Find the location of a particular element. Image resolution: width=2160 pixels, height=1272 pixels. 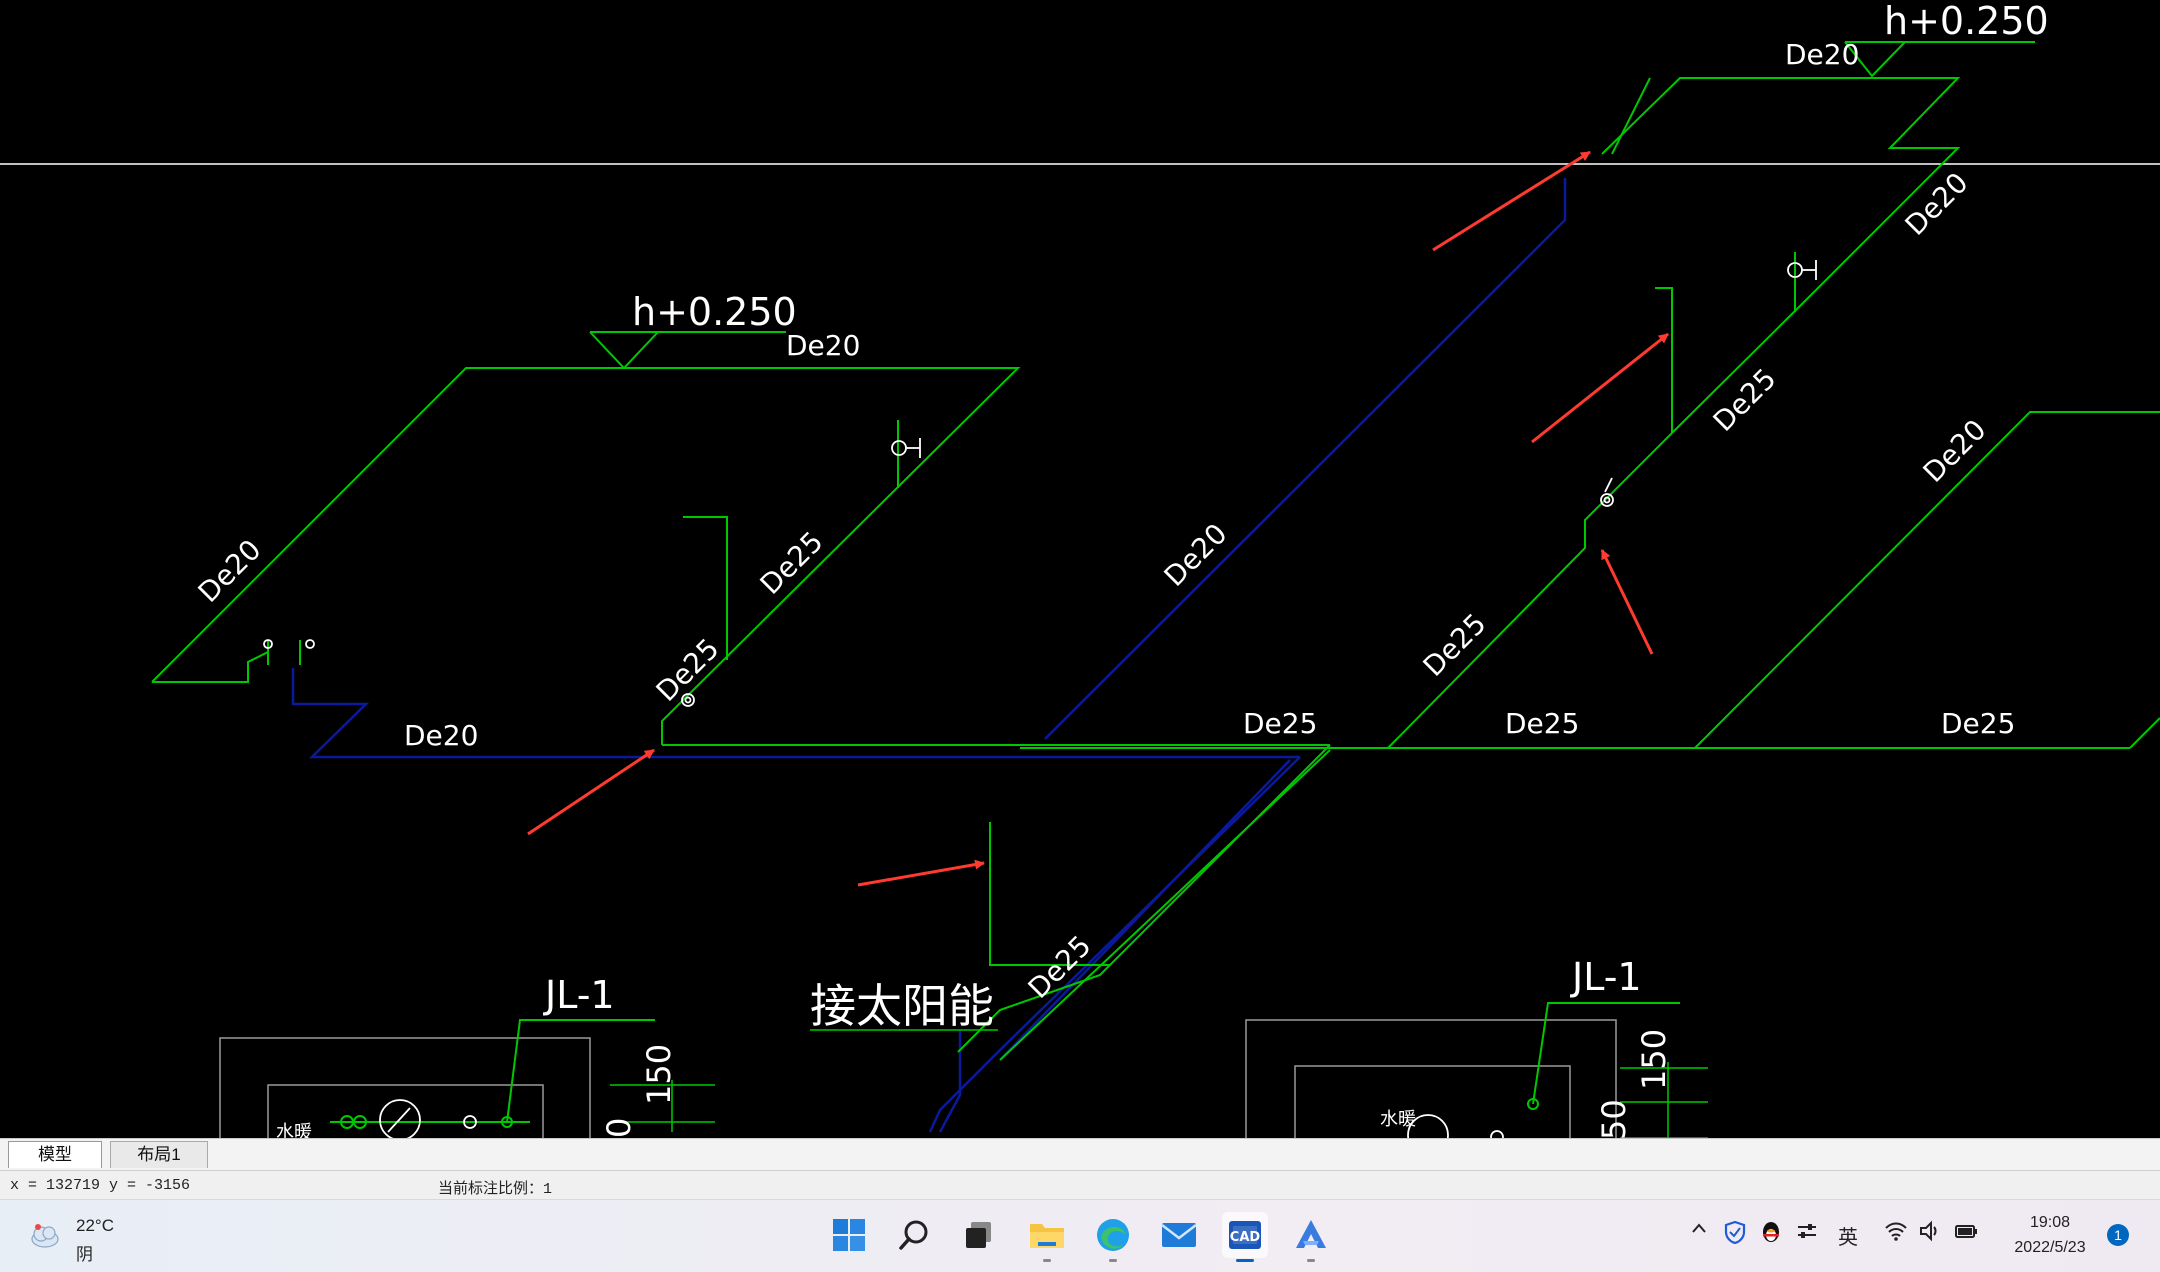

taskbar: 22°C 阴 CAD 英 19:08 2022/5/23 1 is located at coordinates (1080, 1235).